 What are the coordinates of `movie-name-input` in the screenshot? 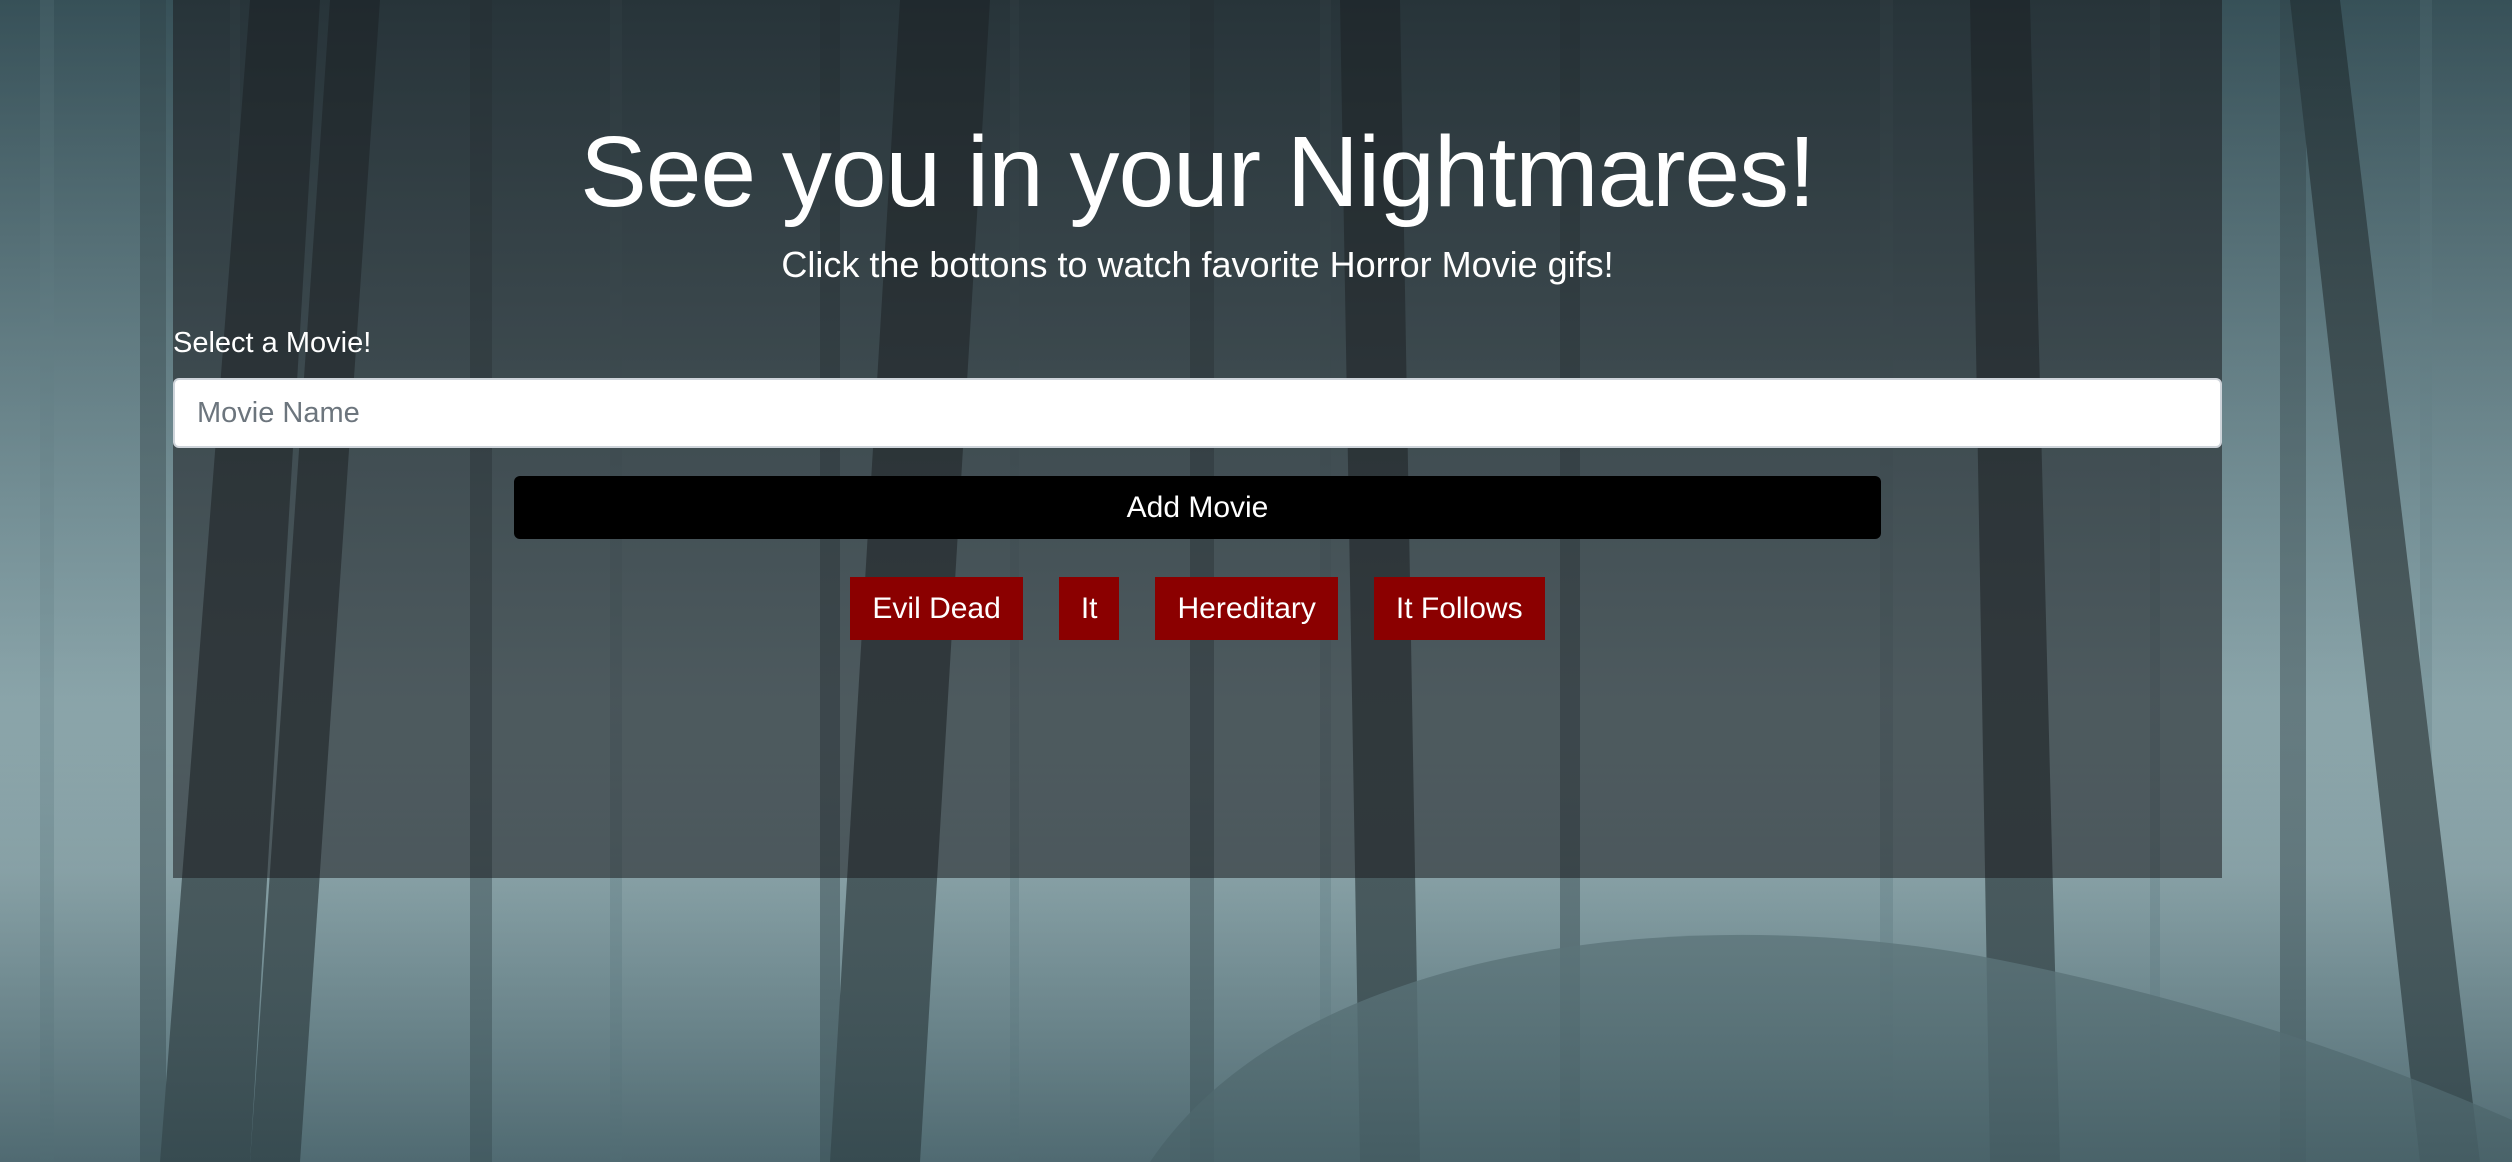 It's located at (1197, 413).